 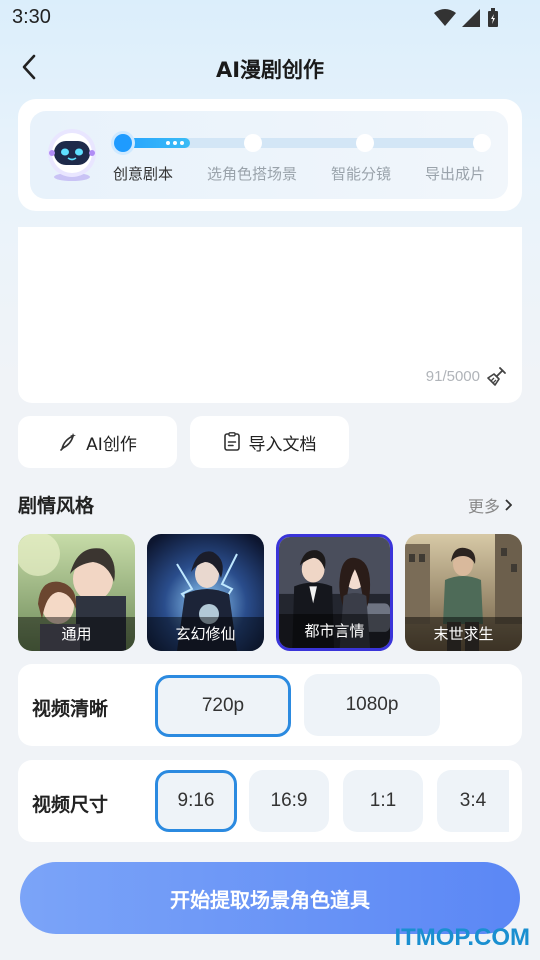 I want to click on import-doc-button: 导入文档, so click(x=269, y=442).